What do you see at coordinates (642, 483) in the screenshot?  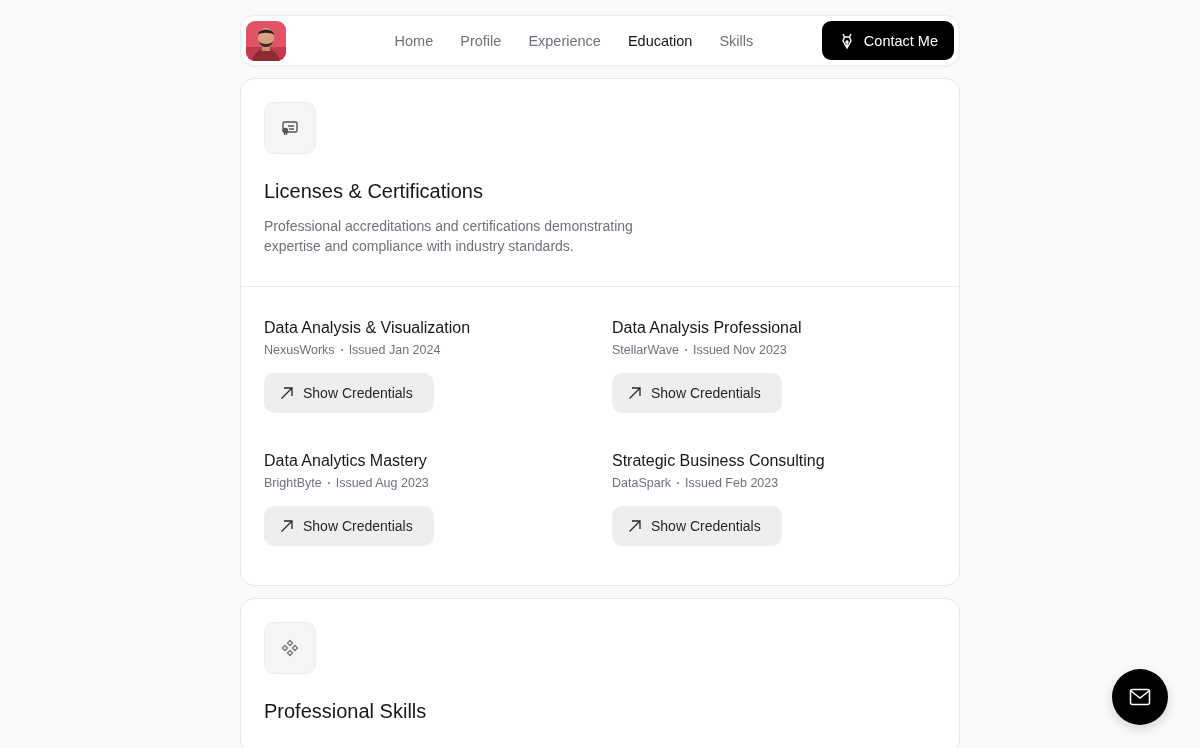 I see `issuer: DataSpark` at bounding box center [642, 483].